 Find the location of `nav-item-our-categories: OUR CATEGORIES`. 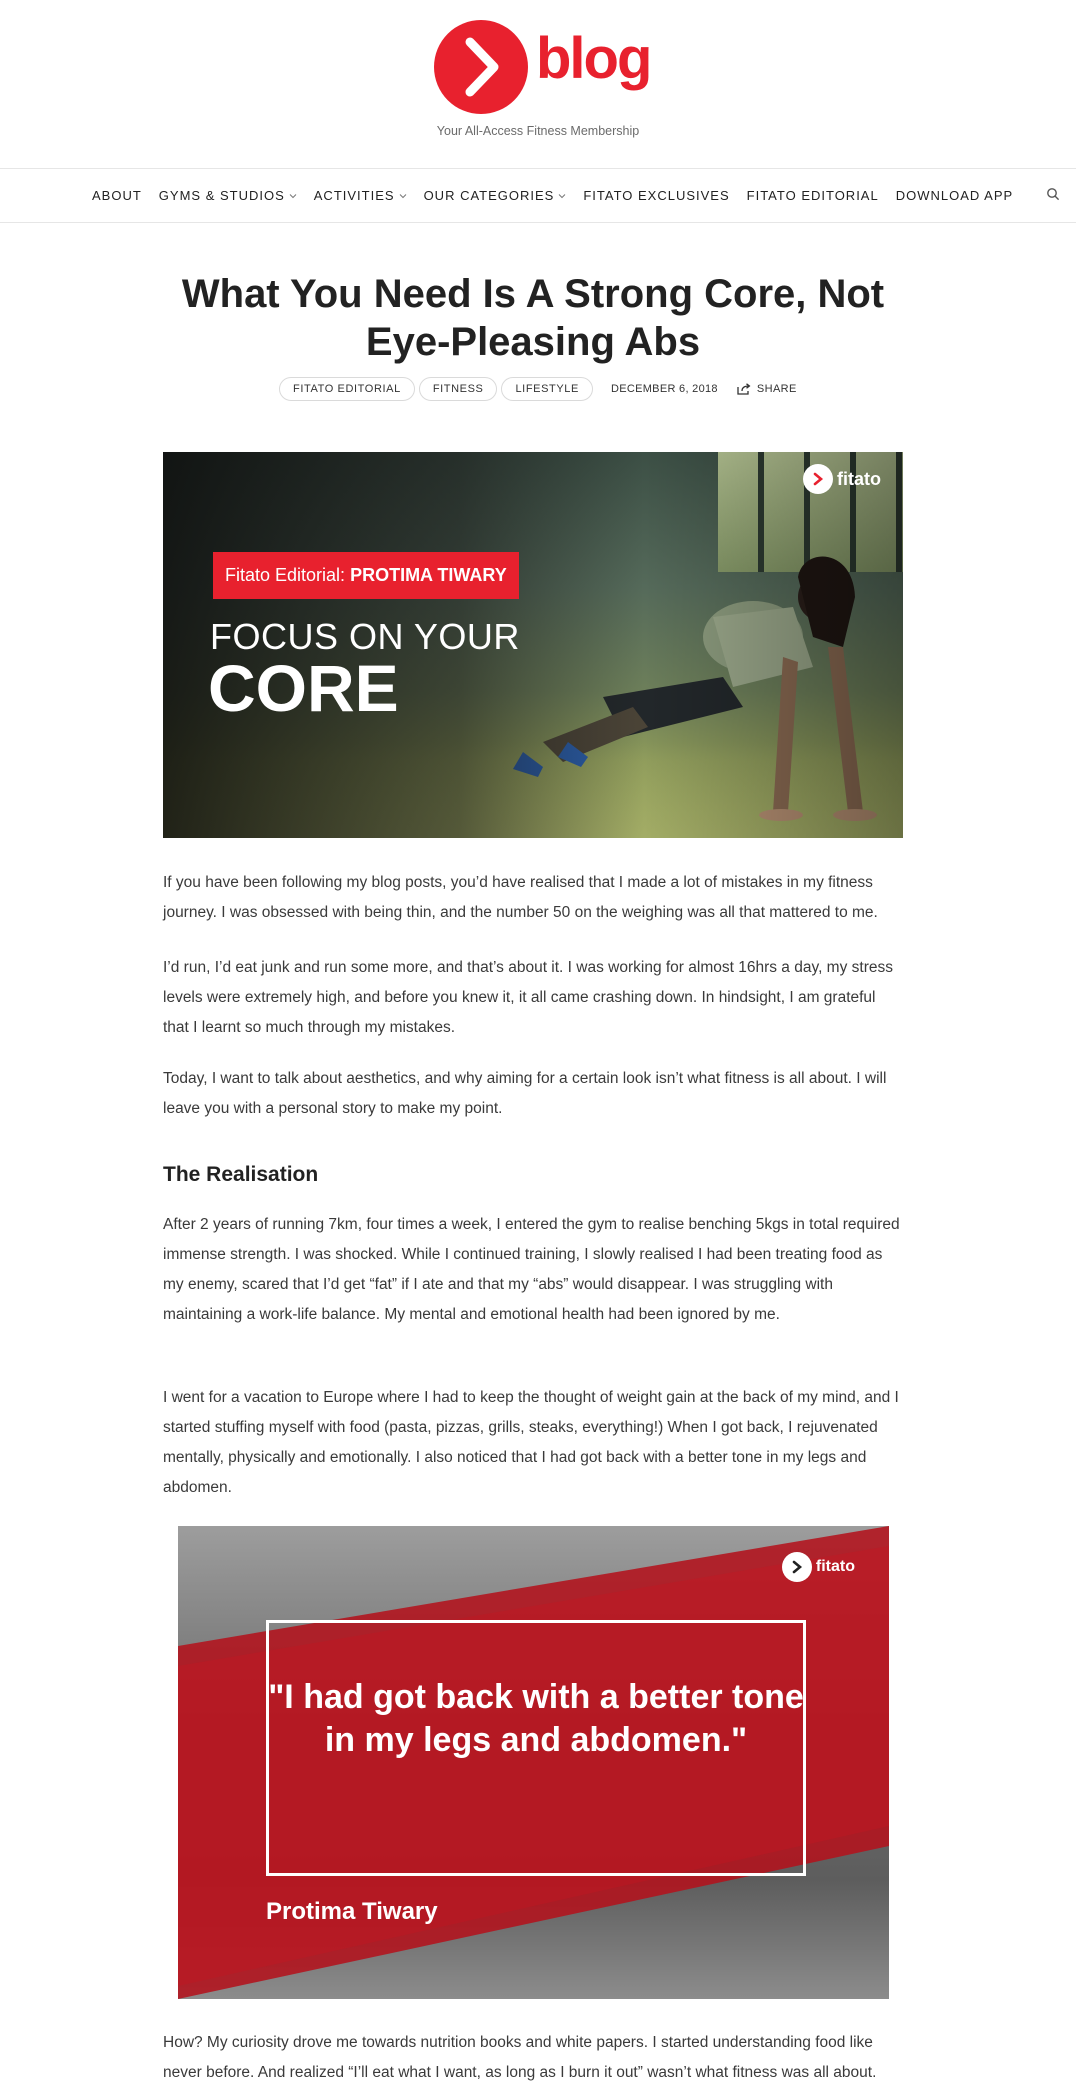

nav-item-our-categories: OUR CATEGORIES is located at coordinates (495, 195).